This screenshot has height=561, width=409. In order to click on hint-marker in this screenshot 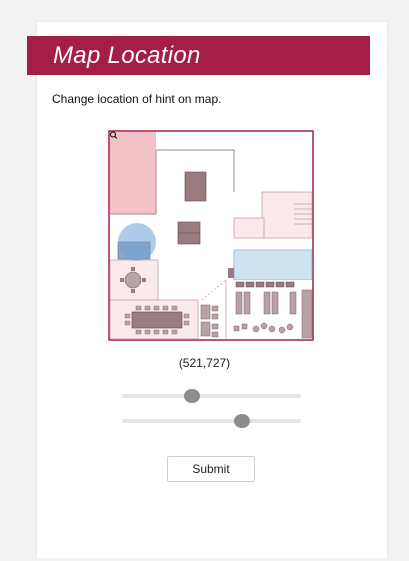, I will do `click(137, 242)`.